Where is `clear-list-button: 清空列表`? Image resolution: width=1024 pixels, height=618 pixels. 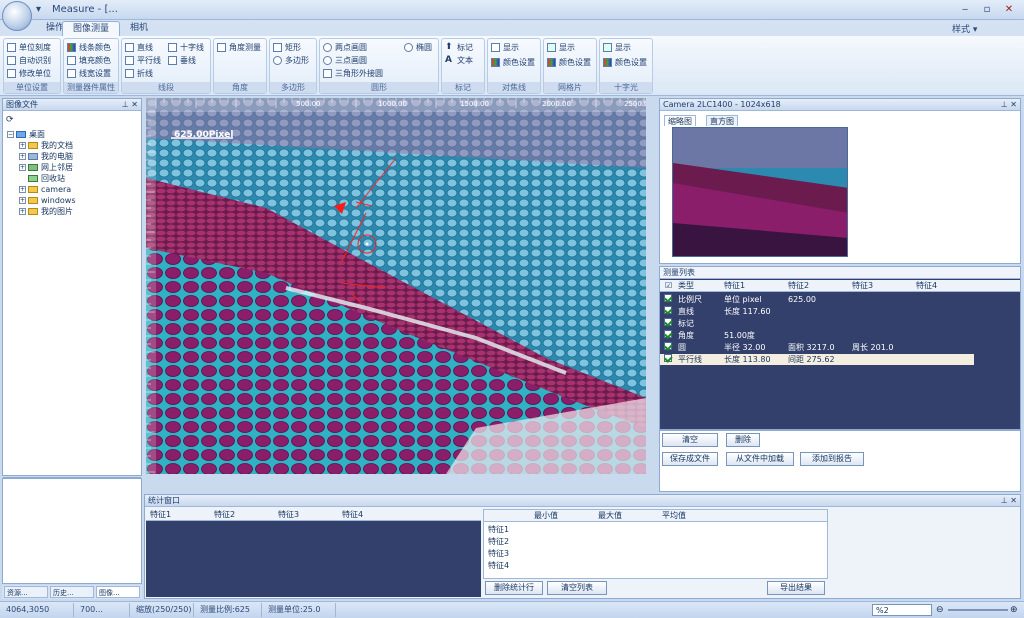
clear-list-button: 清空列表 is located at coordinates (577, 588).